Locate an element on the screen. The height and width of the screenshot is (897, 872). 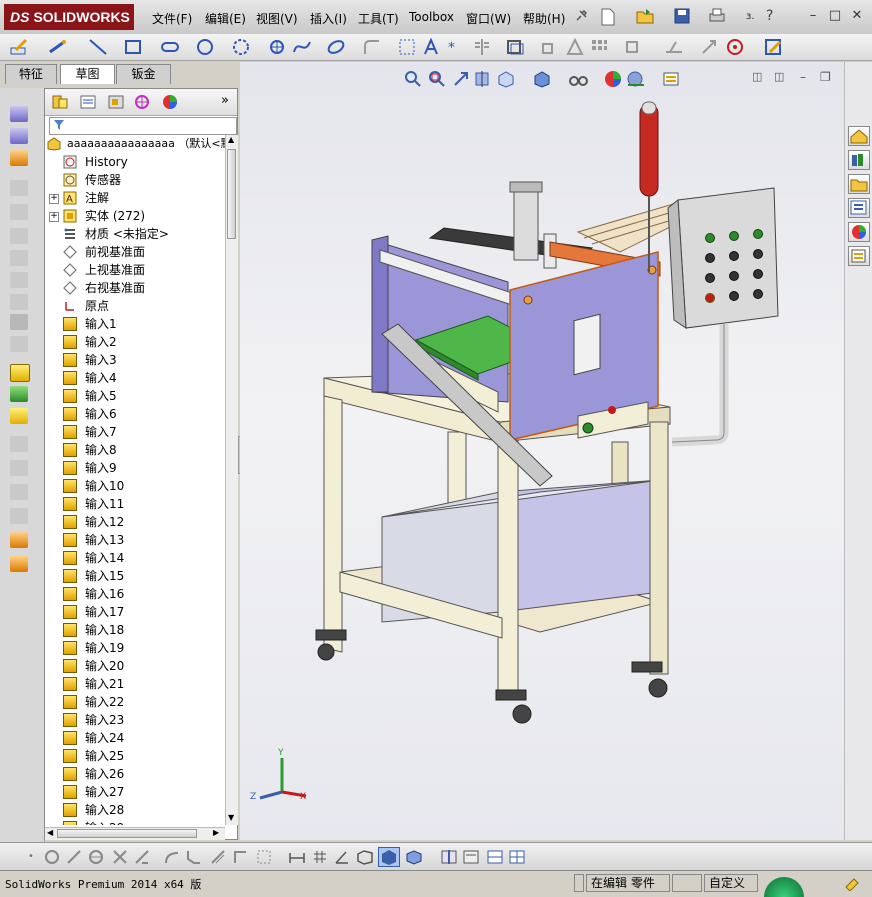
view-palette-icon is located at coordinates (859, 208).